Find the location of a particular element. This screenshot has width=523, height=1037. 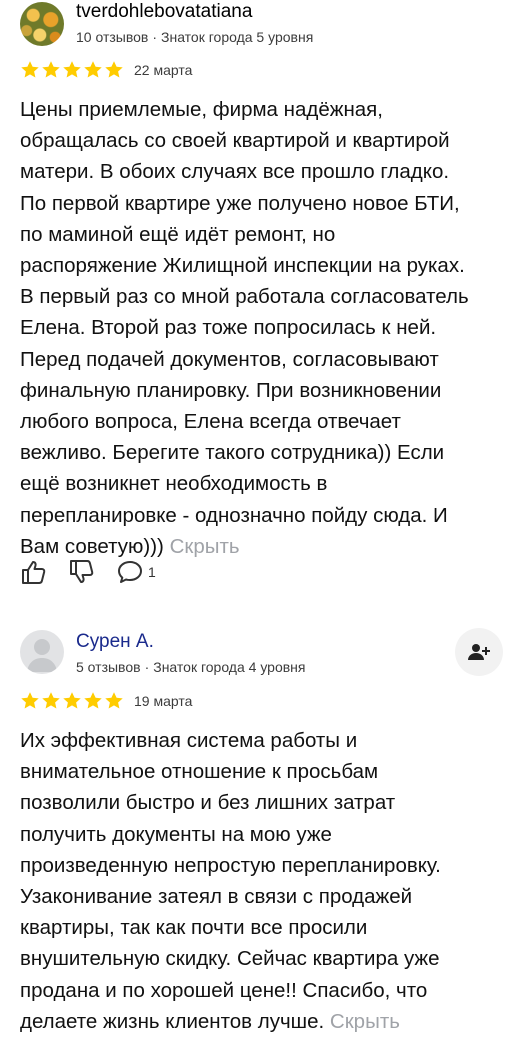

dislike-icon is located at coordinates (82, 571).